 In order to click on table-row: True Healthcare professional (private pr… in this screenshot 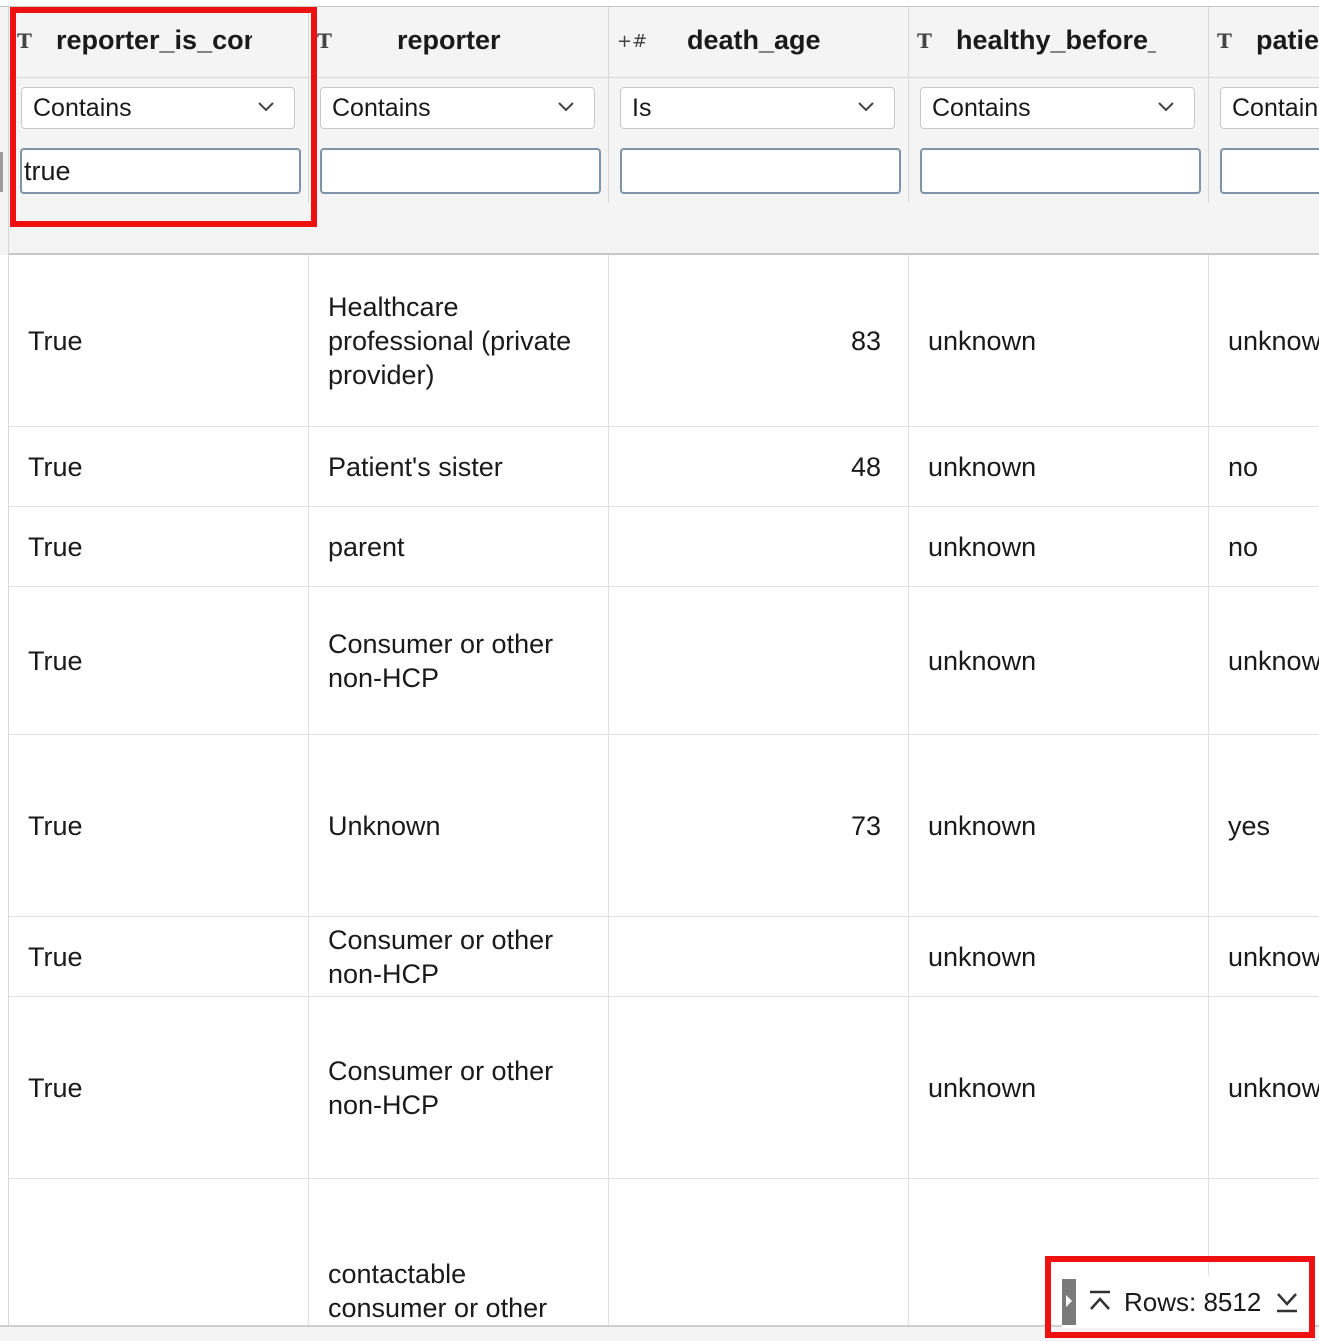, I will do `click(664, 341)`.